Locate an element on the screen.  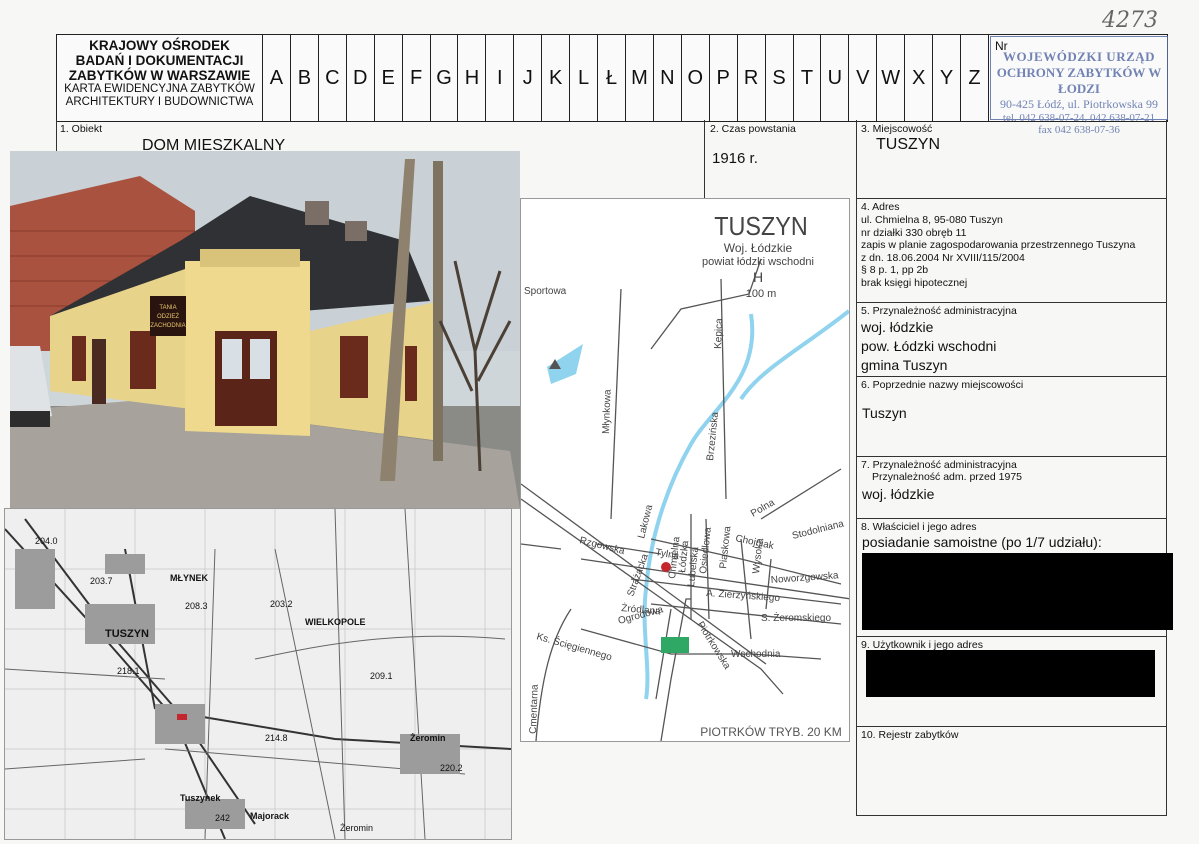
topo-label: MŁYNEK is located at coordinates (189, 578).